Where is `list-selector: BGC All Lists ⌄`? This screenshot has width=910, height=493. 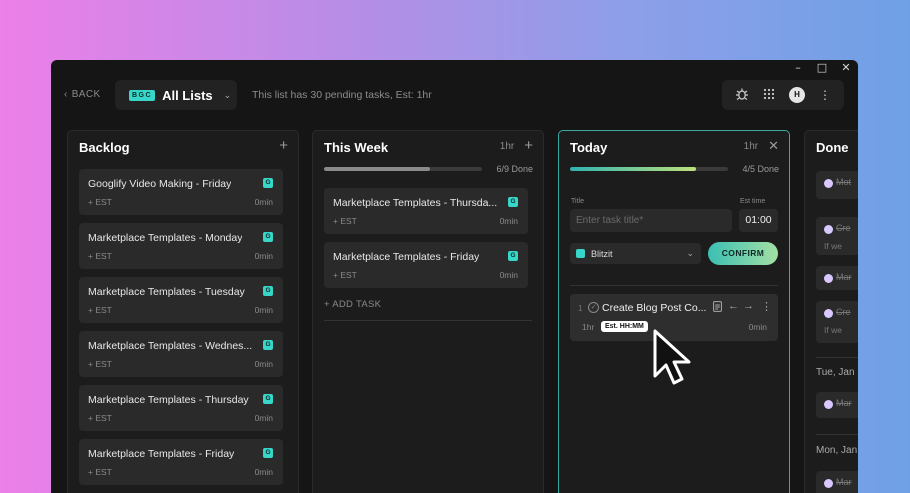
list-selector: BGC All Lists ⌄ is located at coordinates (176, 95).